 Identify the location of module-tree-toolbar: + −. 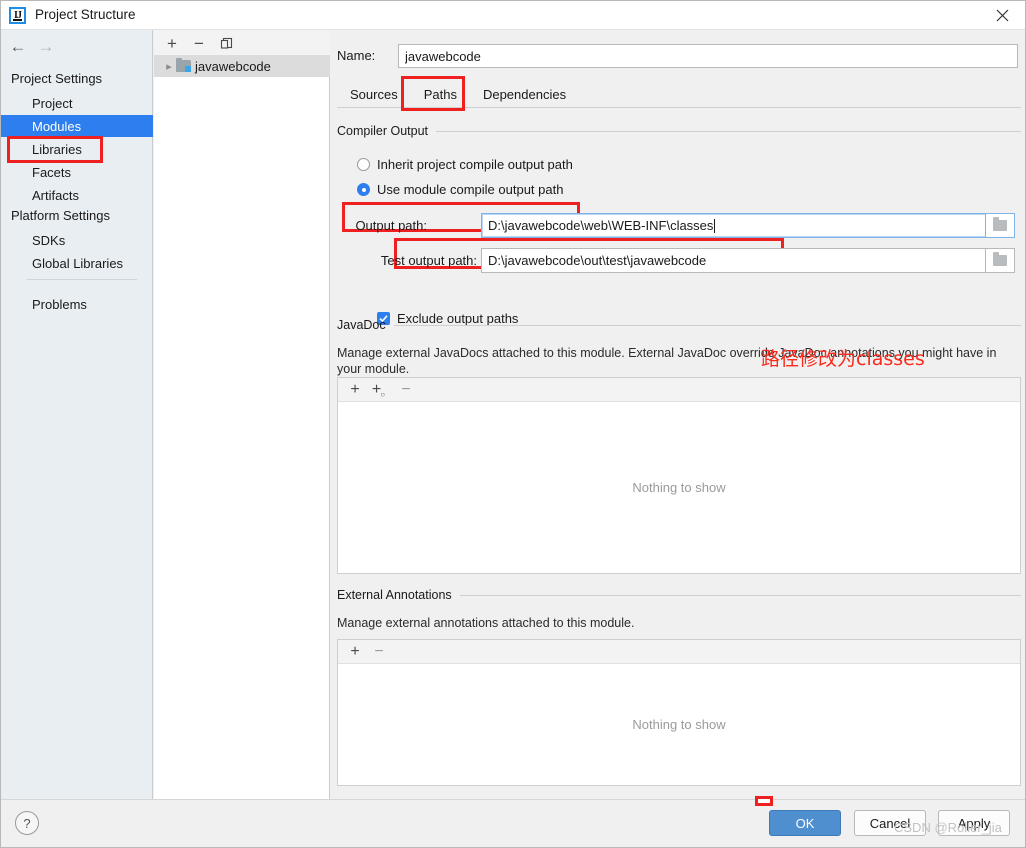
(242, 42).